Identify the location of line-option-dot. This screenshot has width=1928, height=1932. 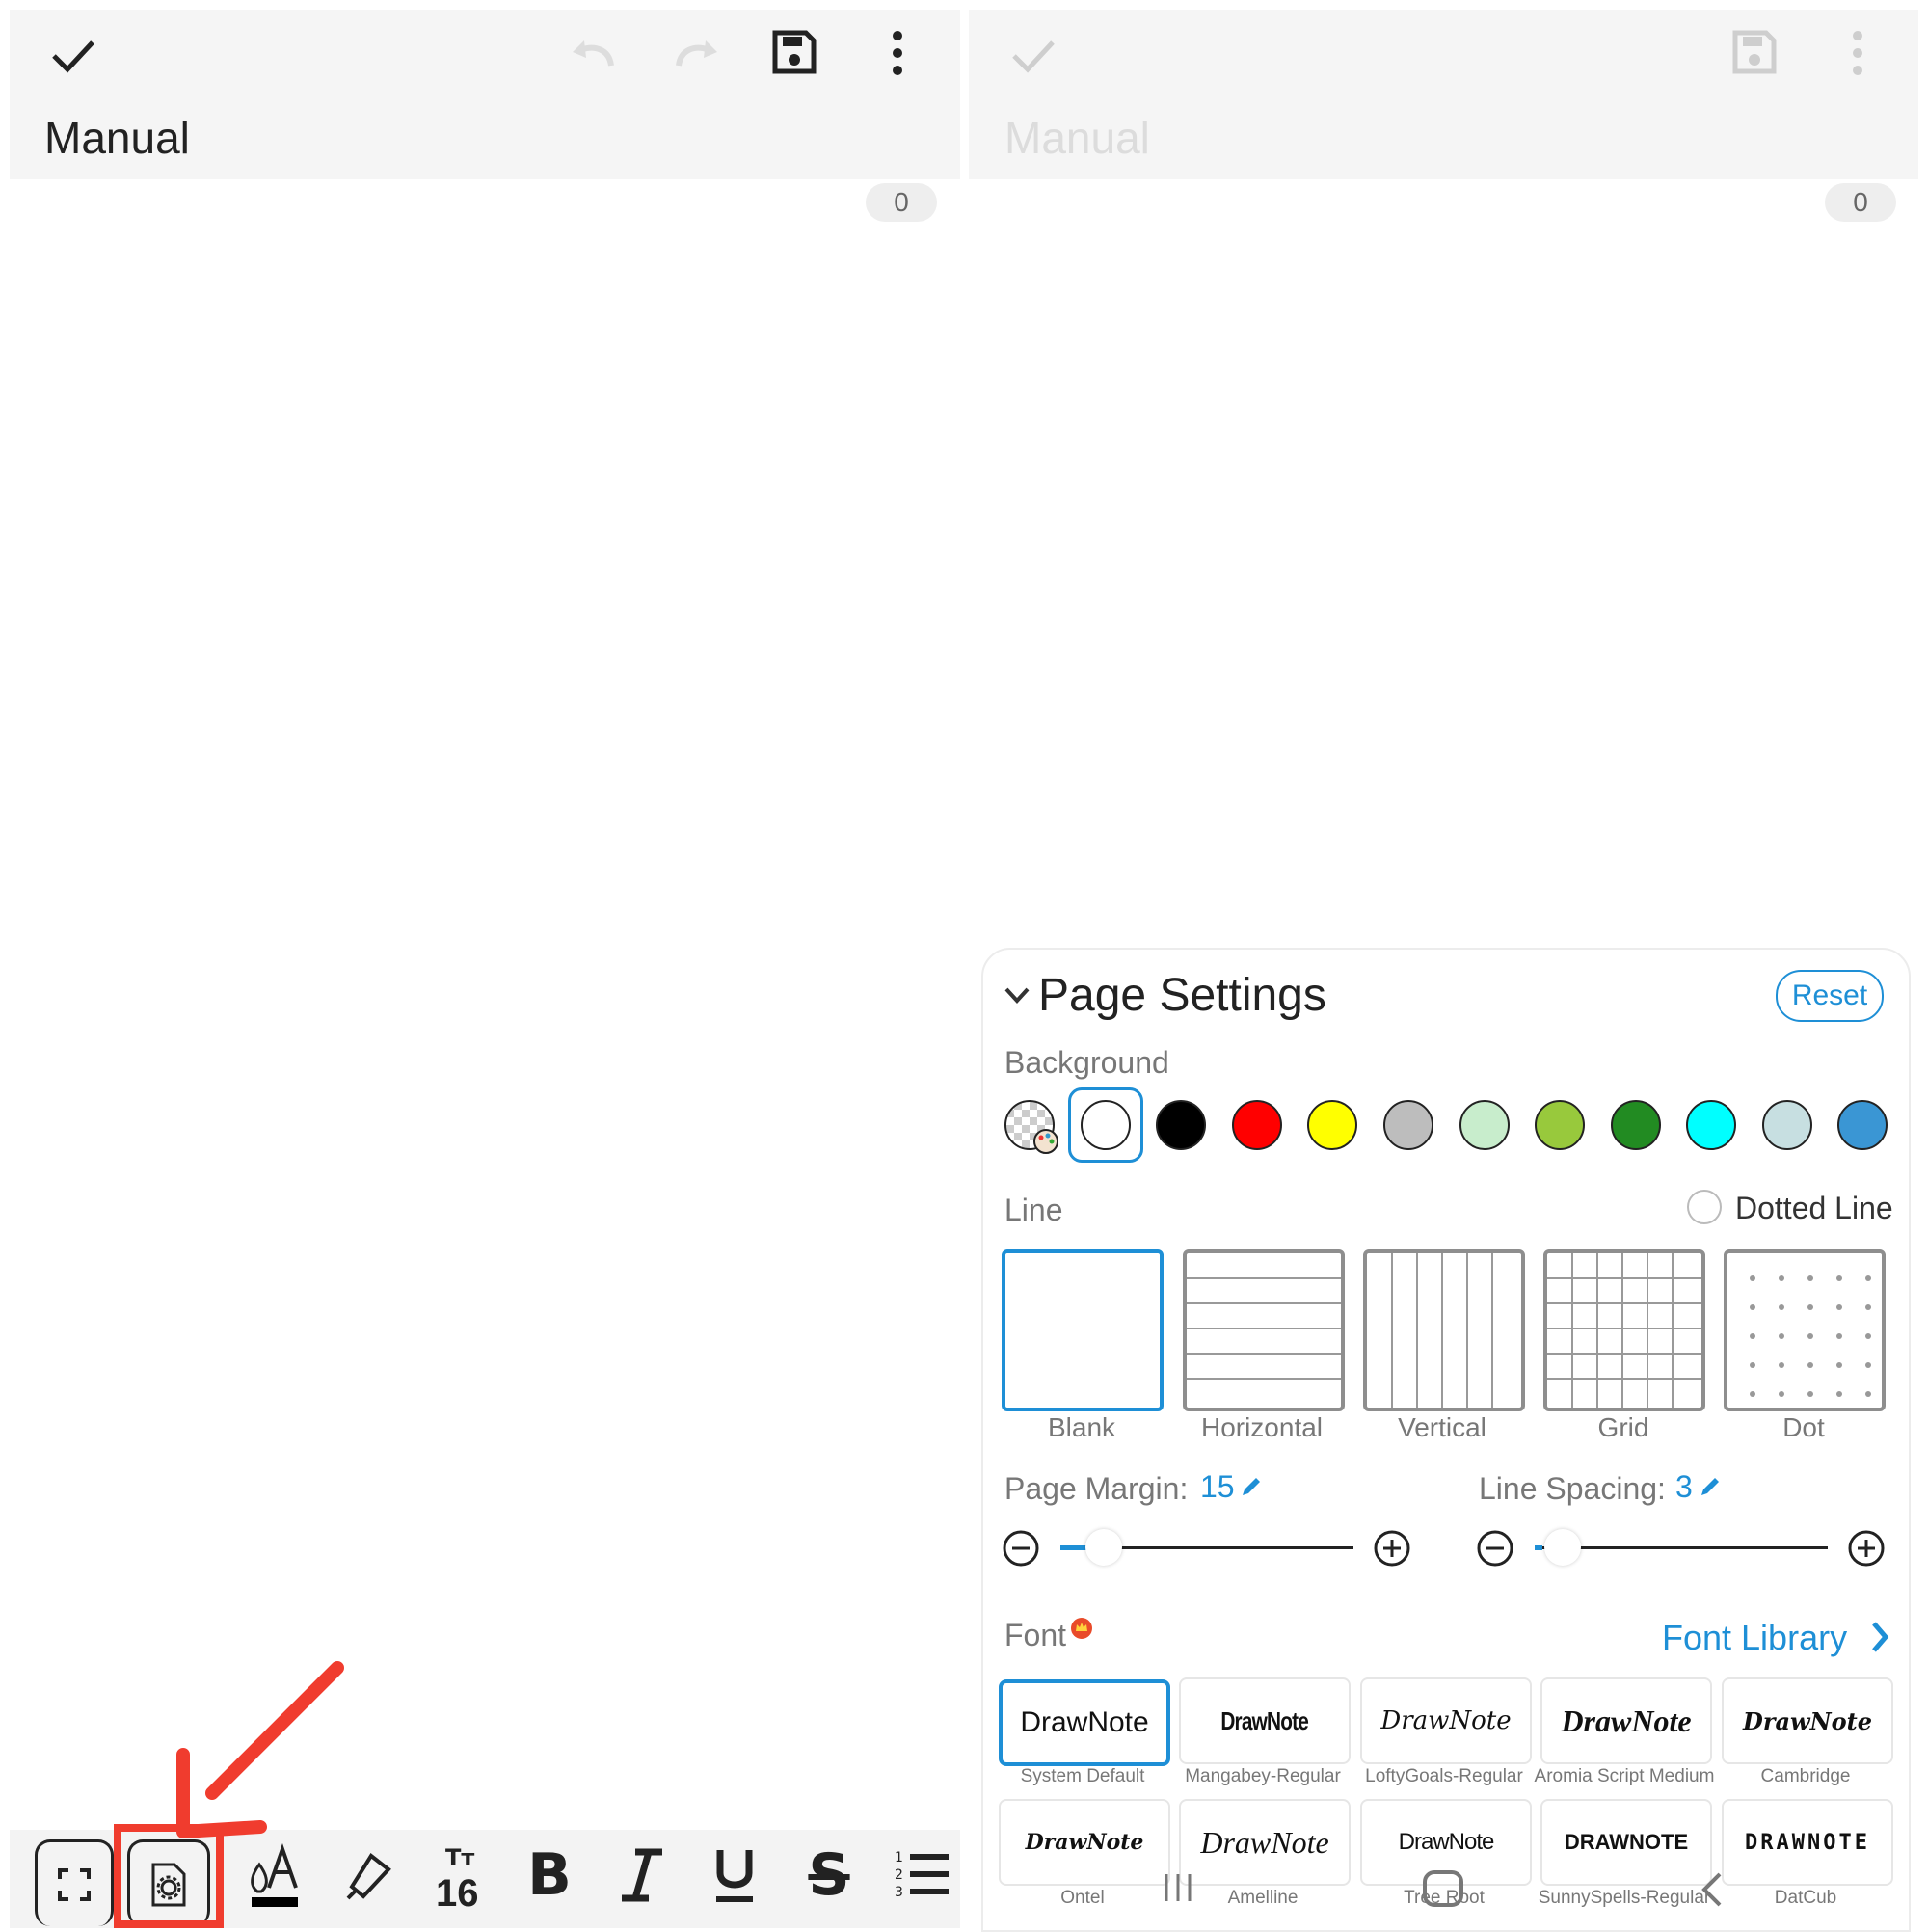
(1805, 1330).